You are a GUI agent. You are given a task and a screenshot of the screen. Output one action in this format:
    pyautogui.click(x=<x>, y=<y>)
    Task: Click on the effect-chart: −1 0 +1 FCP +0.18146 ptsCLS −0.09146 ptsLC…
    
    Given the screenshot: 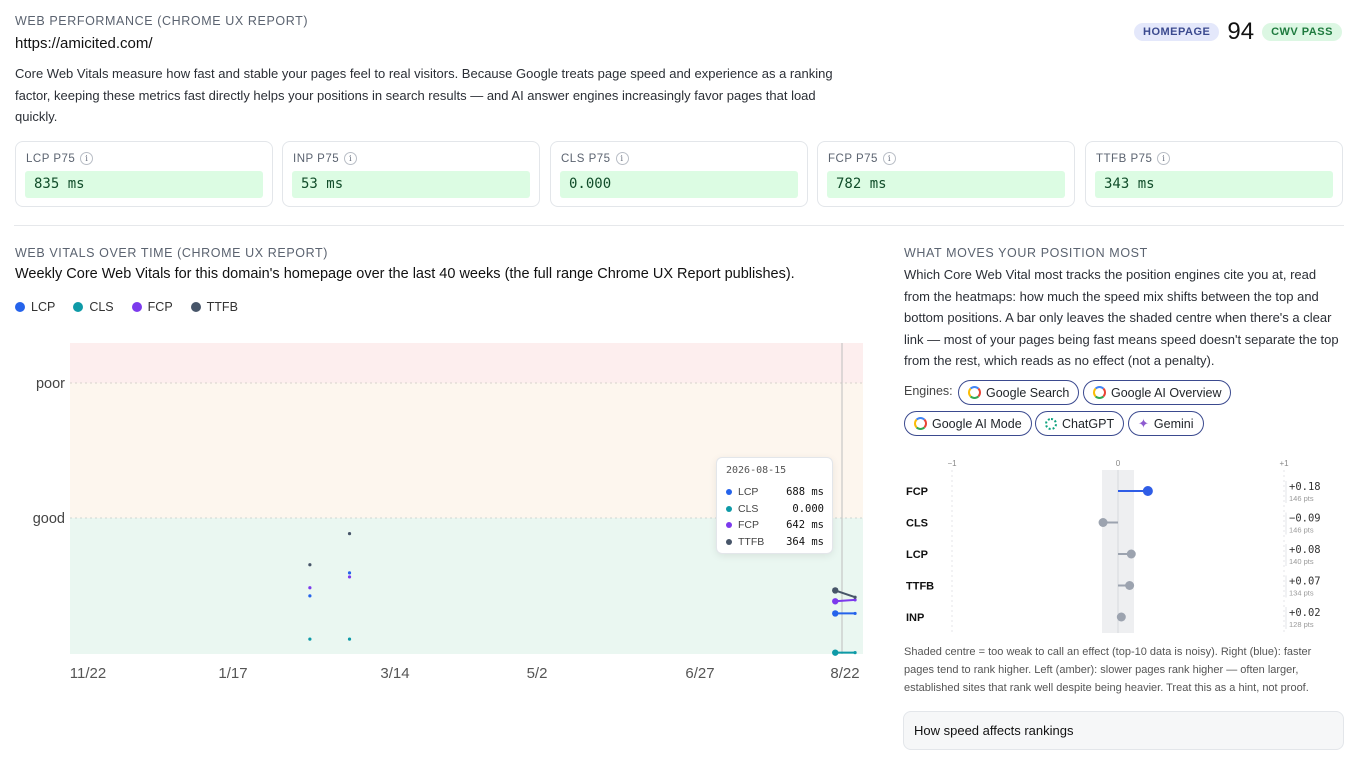 What is the action you would take?
    pyautogui.click(x=1113, y=546)
    